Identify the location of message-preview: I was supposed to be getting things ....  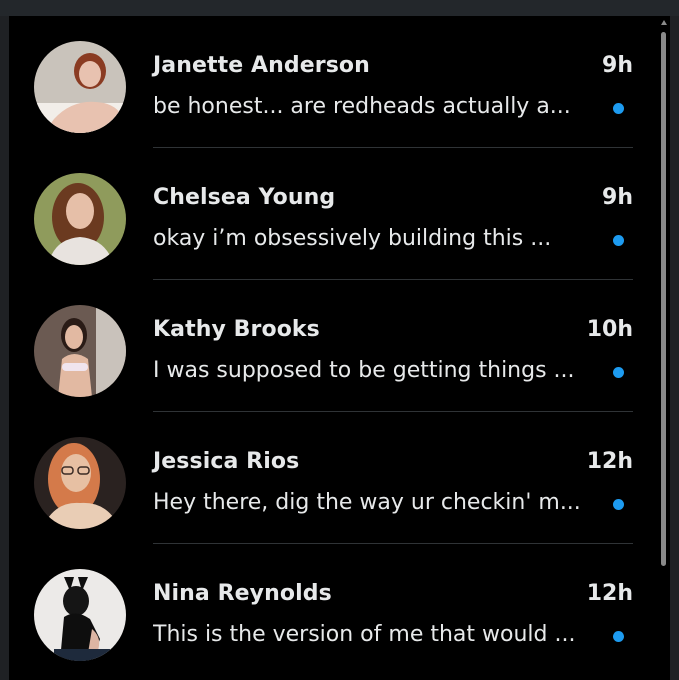
(364, 370).